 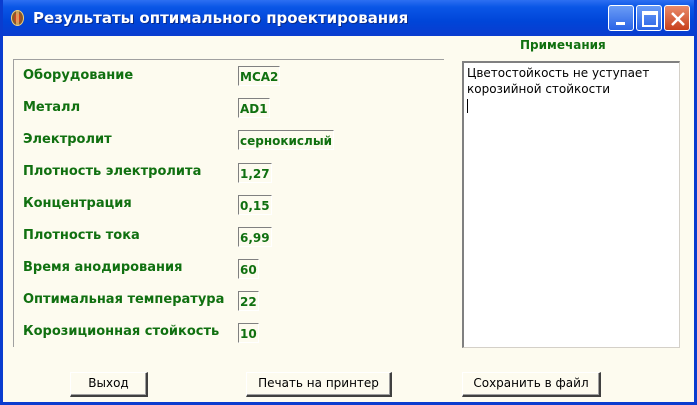 I want to click on param-label-electrolyte-density: Плотность электролита, so click(x=112, y=171).